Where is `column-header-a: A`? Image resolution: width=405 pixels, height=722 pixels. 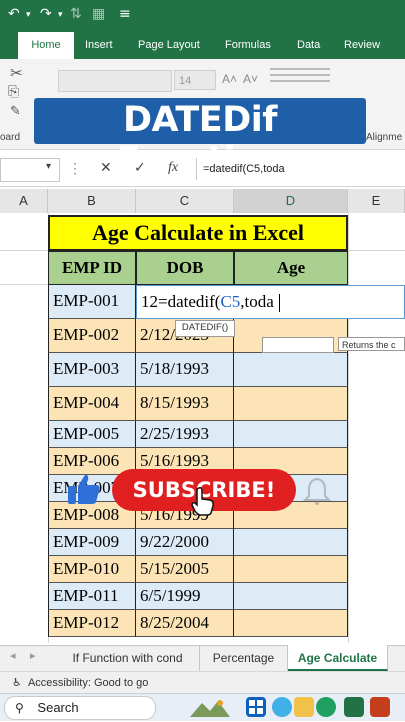
column-header-a: A is located at coordinates (24, 201).